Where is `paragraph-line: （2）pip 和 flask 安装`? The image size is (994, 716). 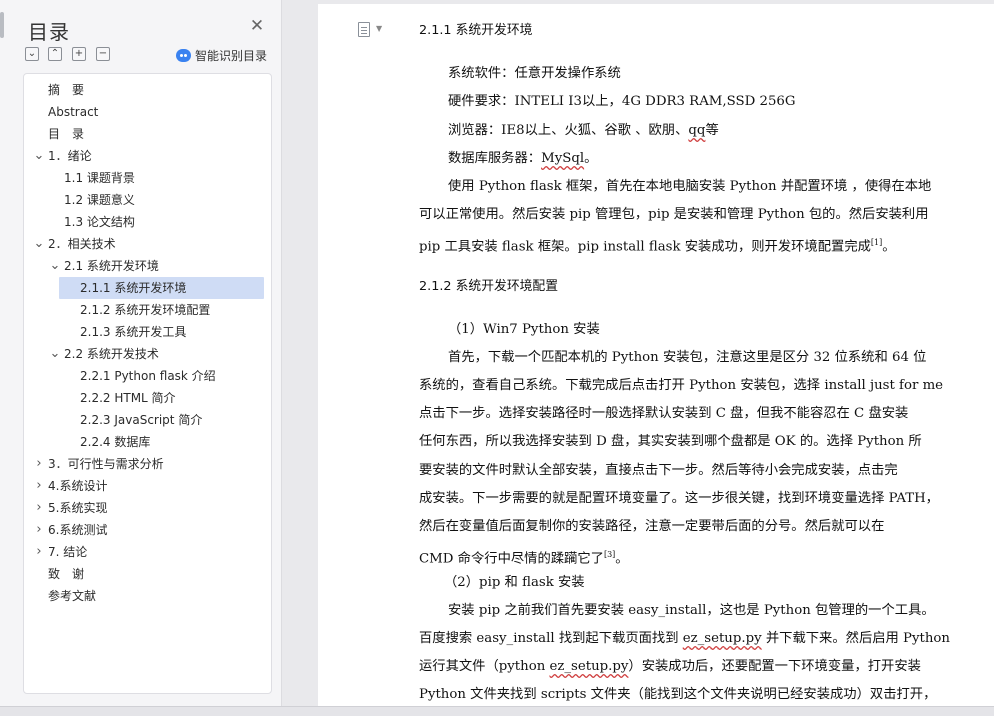
paragraph-line: （2）pip 和 flask 安装 is located at coordinates (514, 583).